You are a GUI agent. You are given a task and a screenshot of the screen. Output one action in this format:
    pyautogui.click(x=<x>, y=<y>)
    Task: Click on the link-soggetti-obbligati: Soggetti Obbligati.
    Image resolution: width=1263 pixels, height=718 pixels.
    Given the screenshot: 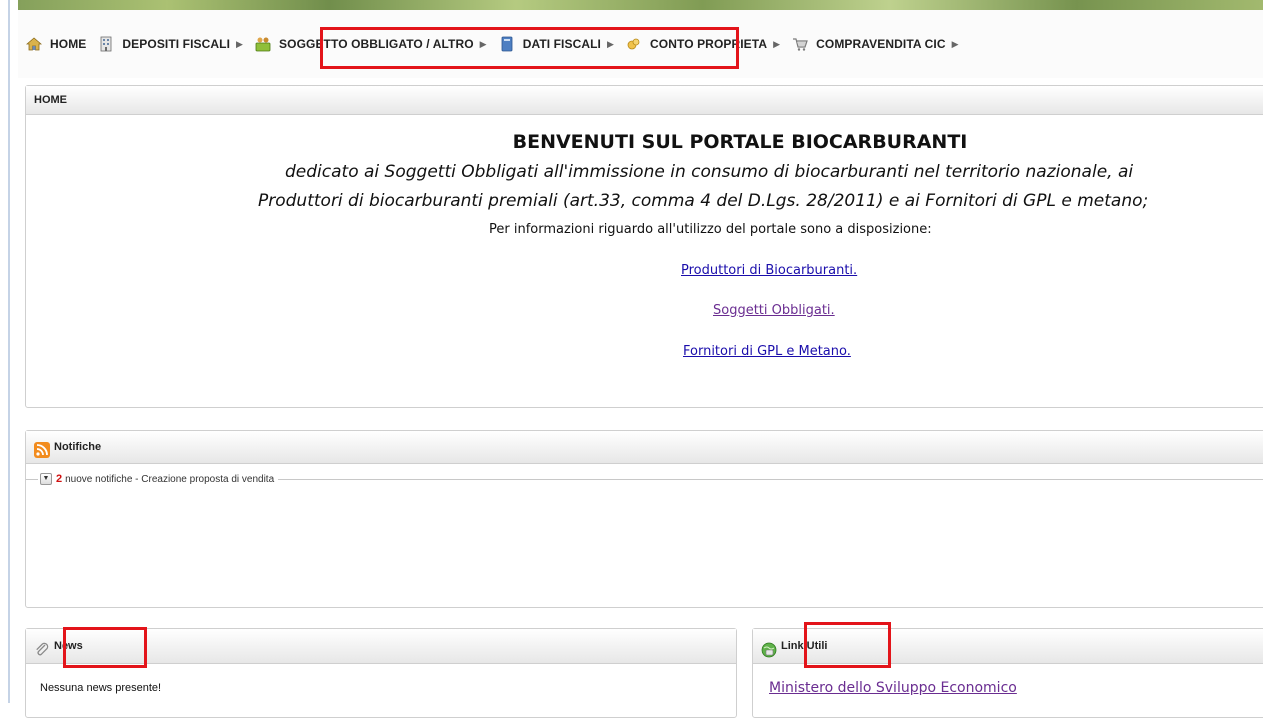 What is the action you would take?
    pyautogui.click(x=774, y=310)
    